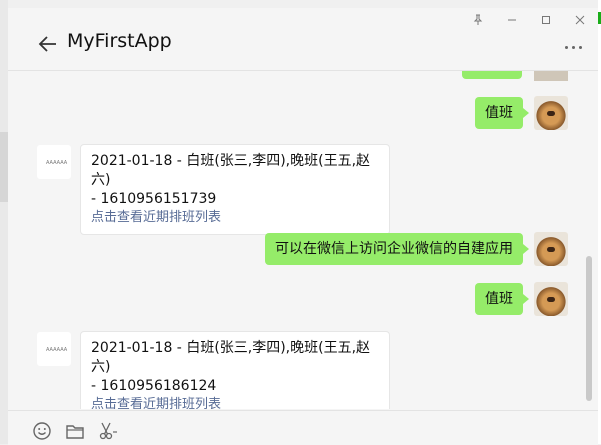 The width and height of the screenshot is (601, 445). What do you see at coordinates (119, 41) in the screenshot?
I see `chat-title: MyFirstApp` at bounding box center [119, 41].